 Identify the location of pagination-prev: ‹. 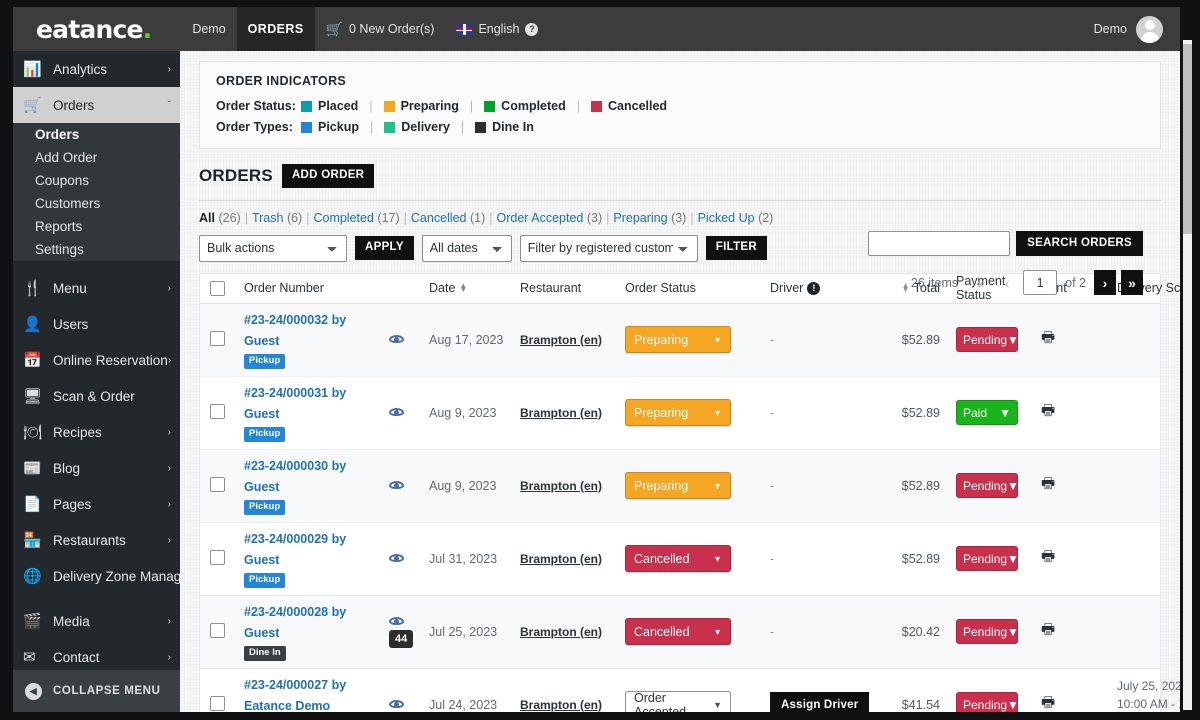
(1007, 282).